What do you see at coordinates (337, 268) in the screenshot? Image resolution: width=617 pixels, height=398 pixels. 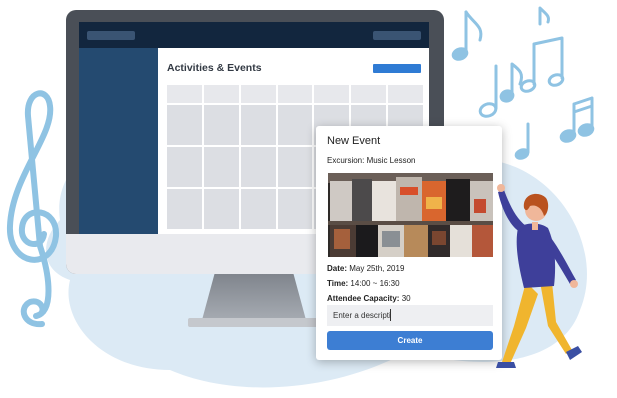 I see `date-label: Date:` at bounding box center [337, 268].